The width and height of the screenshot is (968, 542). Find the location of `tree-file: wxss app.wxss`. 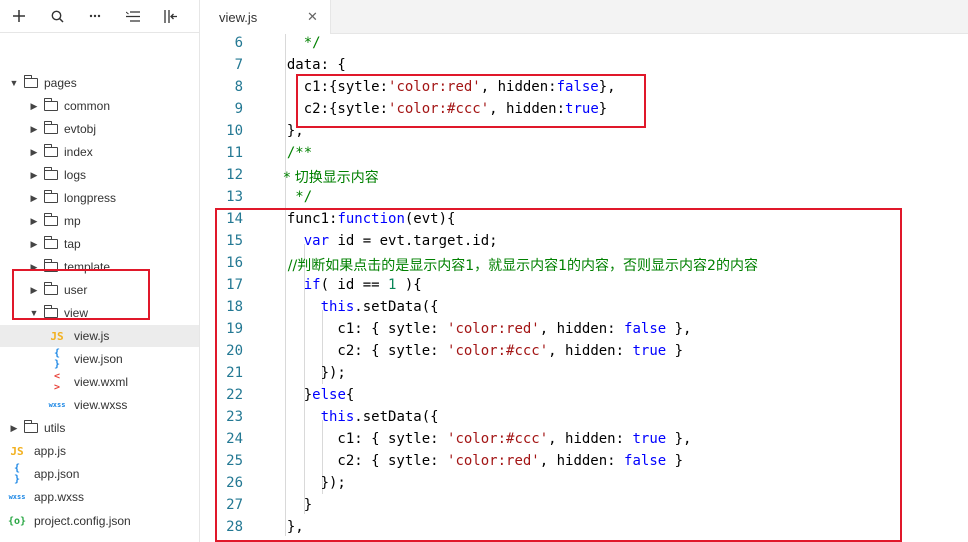

tree-file: wxss app.wxss is located at coordinates (99, 497).